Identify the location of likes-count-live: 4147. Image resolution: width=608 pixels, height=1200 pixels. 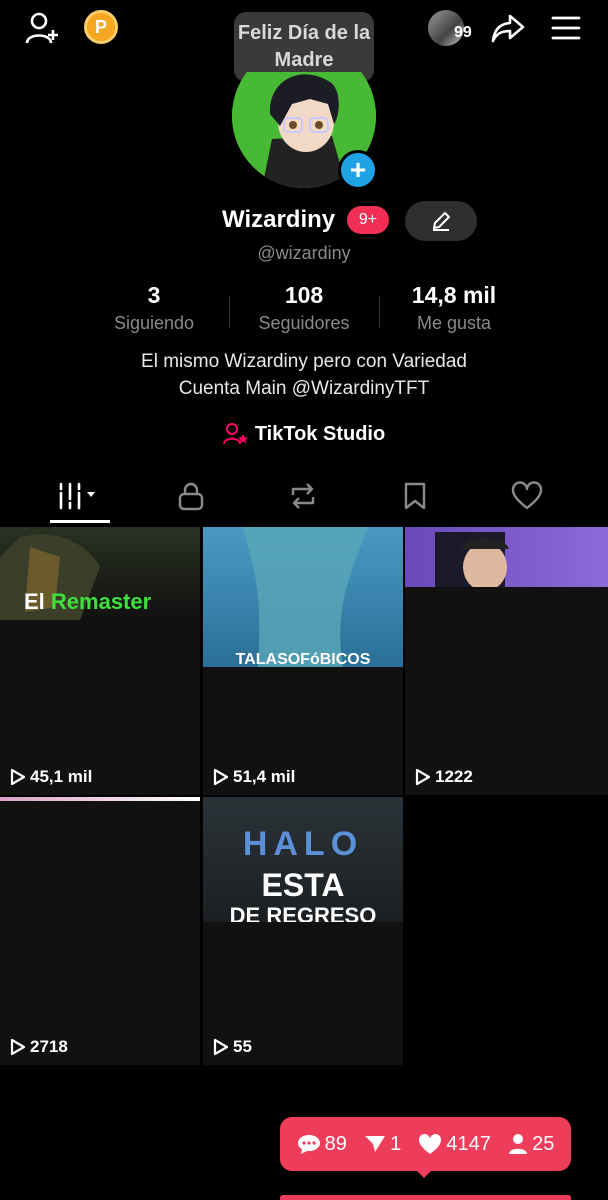
(468, 1143).